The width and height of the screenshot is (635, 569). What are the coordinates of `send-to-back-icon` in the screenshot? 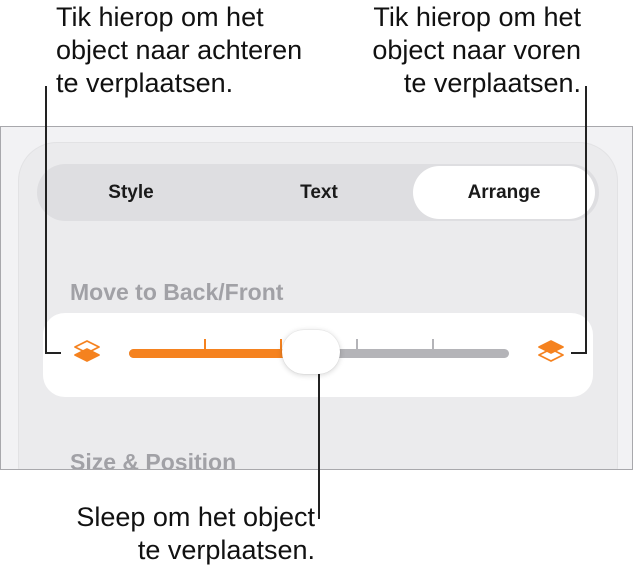 It's located at (87, 352).